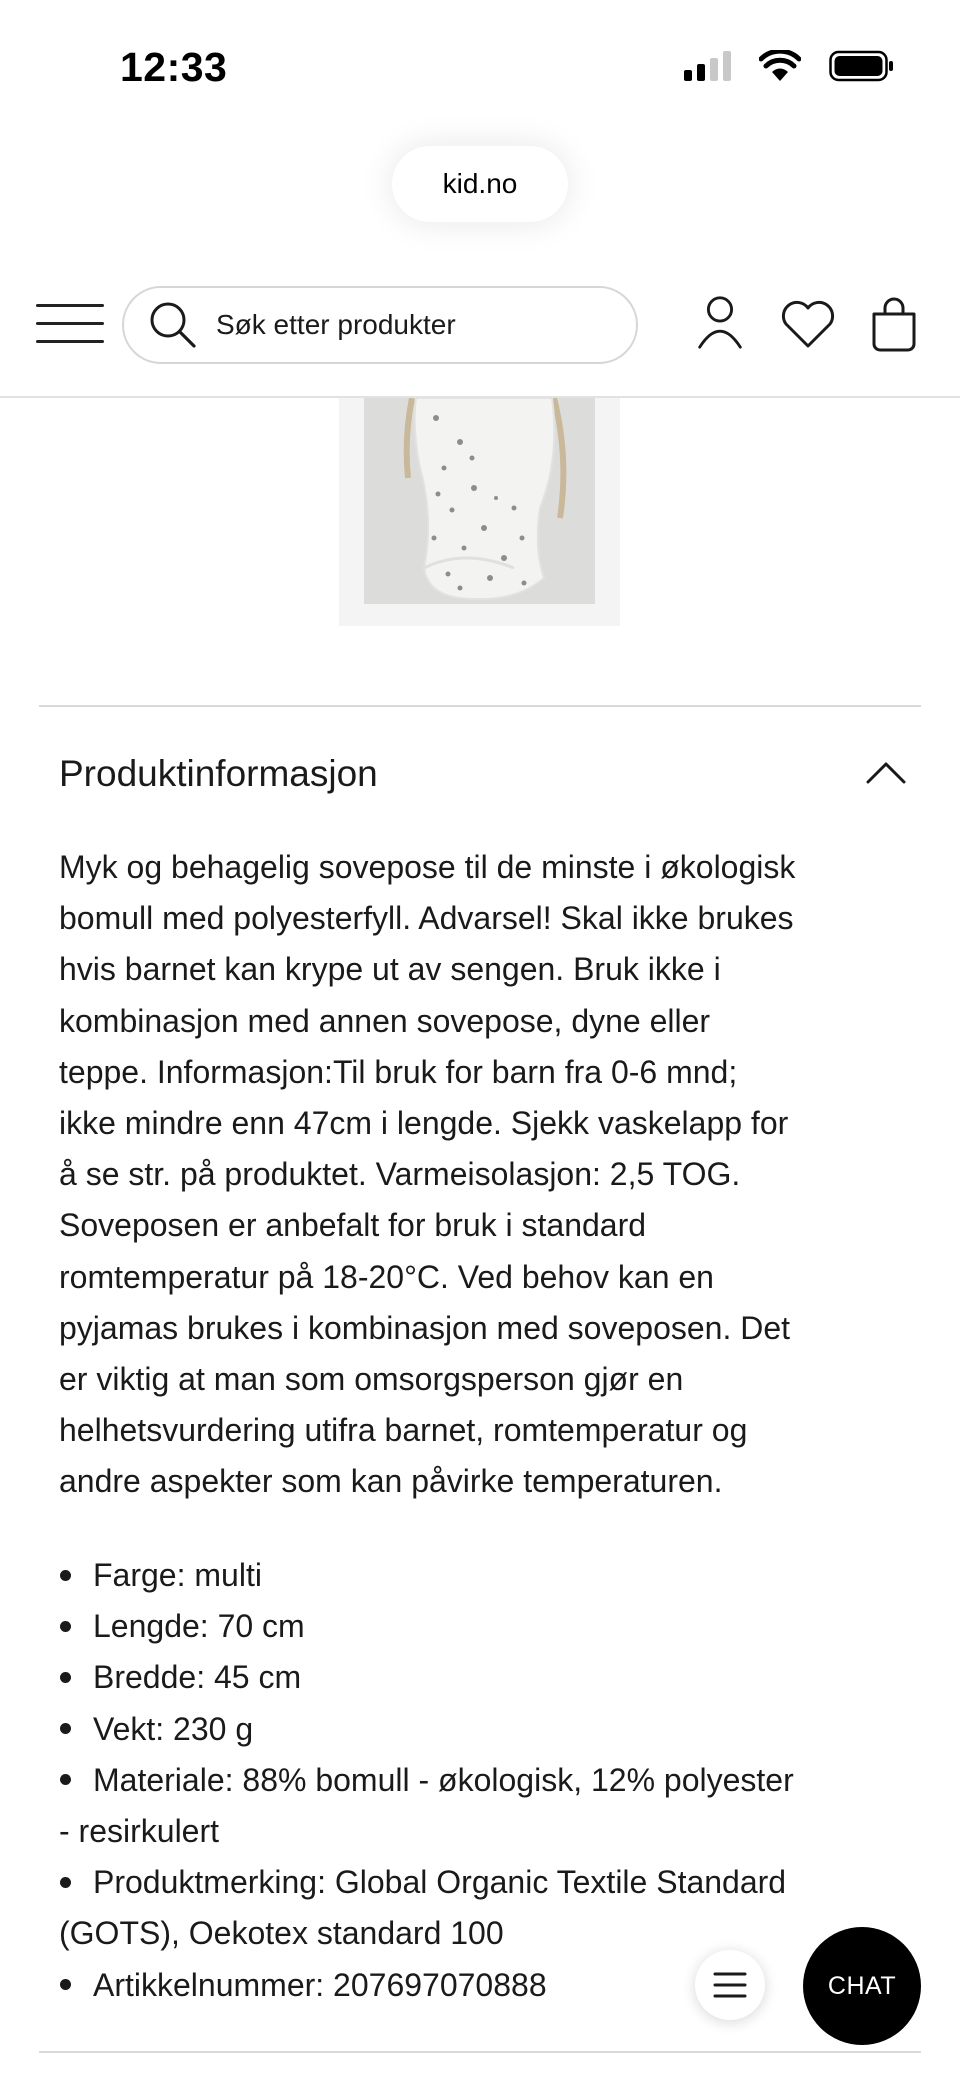  Describe the element at coordinates (886, 773) in the screenshot. I see `chevron-up-icon` at that location.